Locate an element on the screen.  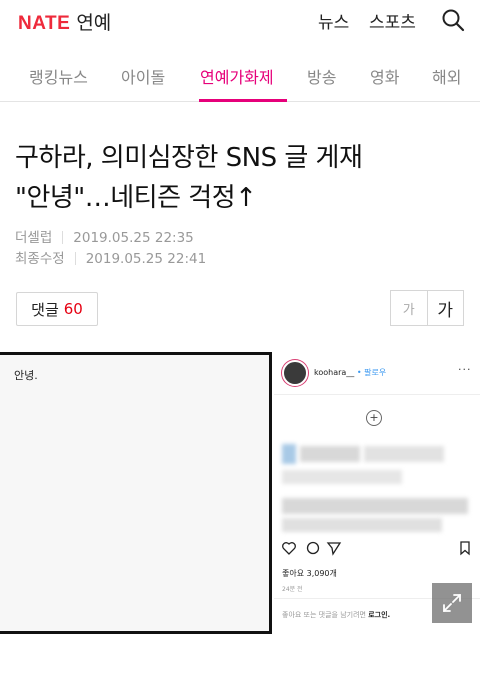
top-header: NATE 연예 뉴스 스포츠 is located at coordinates (240, 21).